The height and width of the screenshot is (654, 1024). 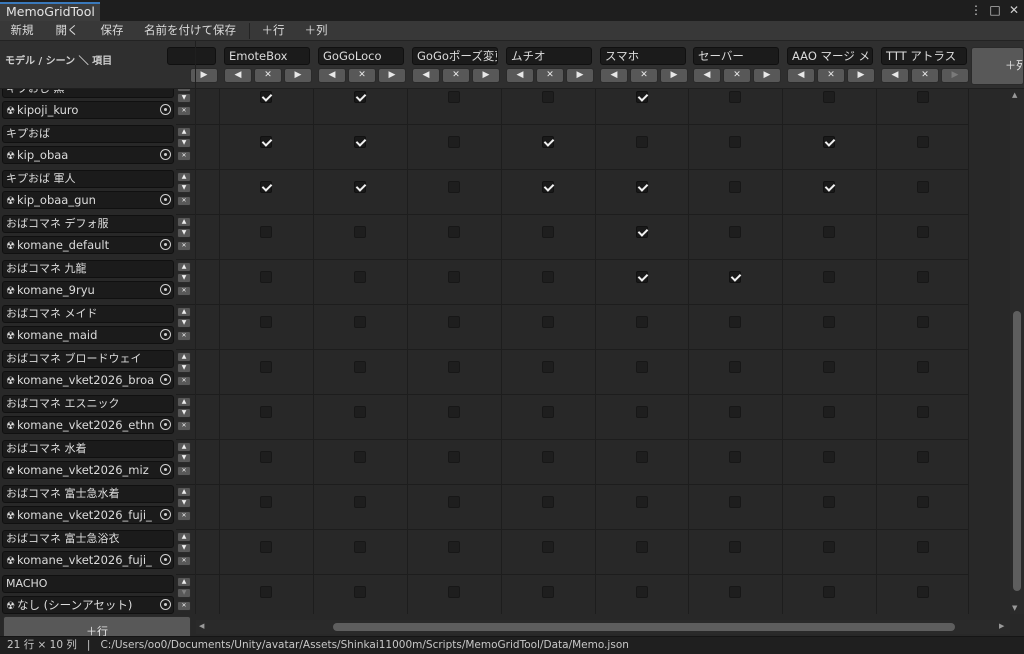 I want to click on scene-asset-field: ☢ komane_9ryu, so click(x=88, y=290).